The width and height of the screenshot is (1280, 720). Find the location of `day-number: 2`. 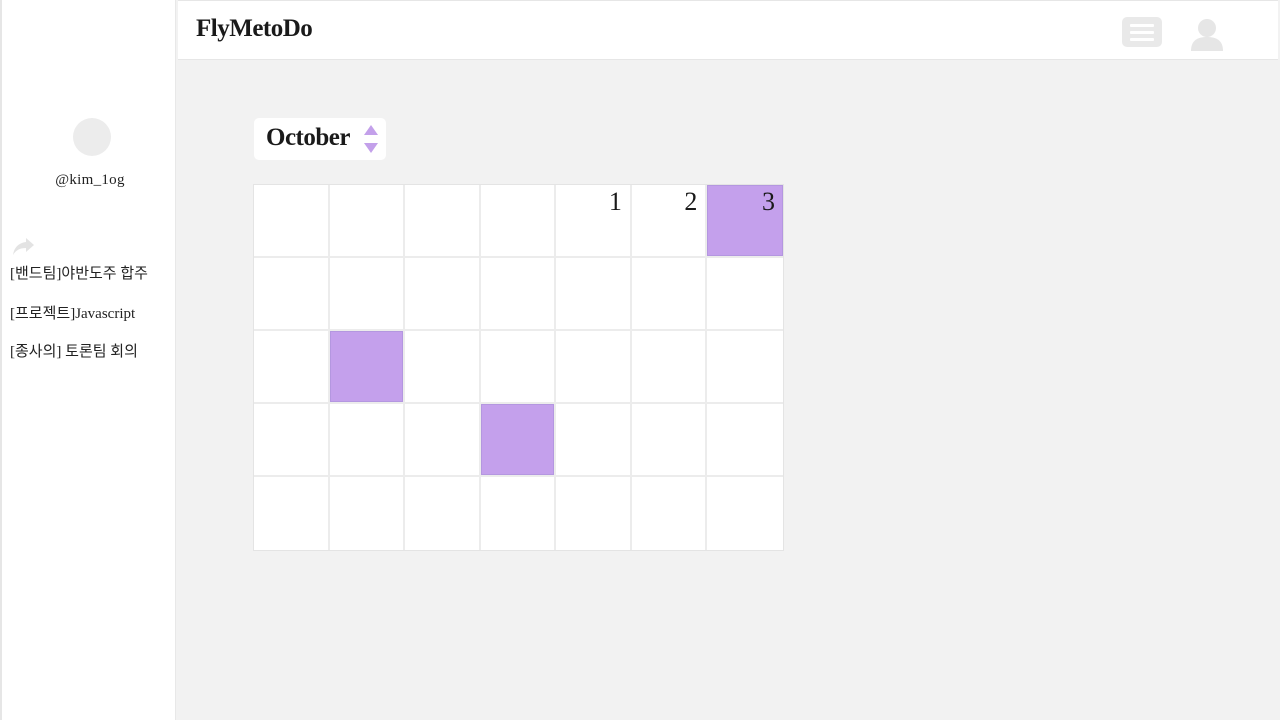

day-number: 2 is located at coordinates (691, 201).